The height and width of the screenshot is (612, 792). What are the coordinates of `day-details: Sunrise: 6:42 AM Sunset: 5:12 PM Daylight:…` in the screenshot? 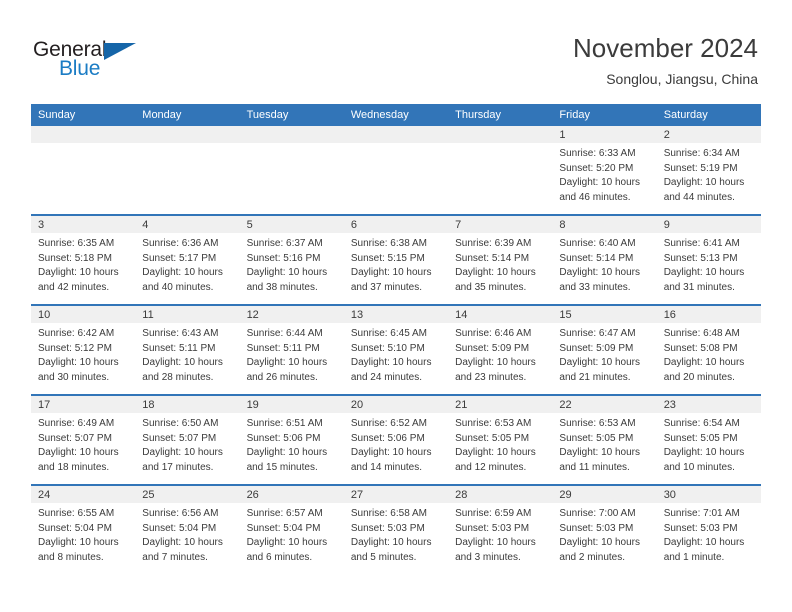 It's located at (83, 354).